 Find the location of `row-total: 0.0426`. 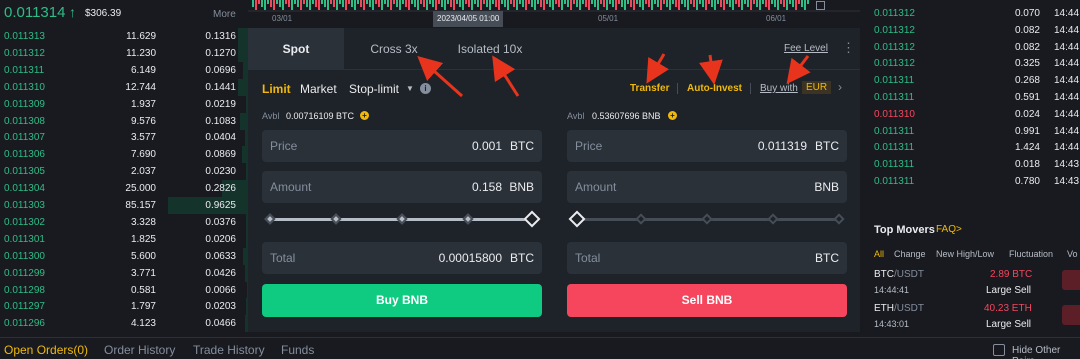

row-total: 0.0426 is located at coordinates (220, 273).